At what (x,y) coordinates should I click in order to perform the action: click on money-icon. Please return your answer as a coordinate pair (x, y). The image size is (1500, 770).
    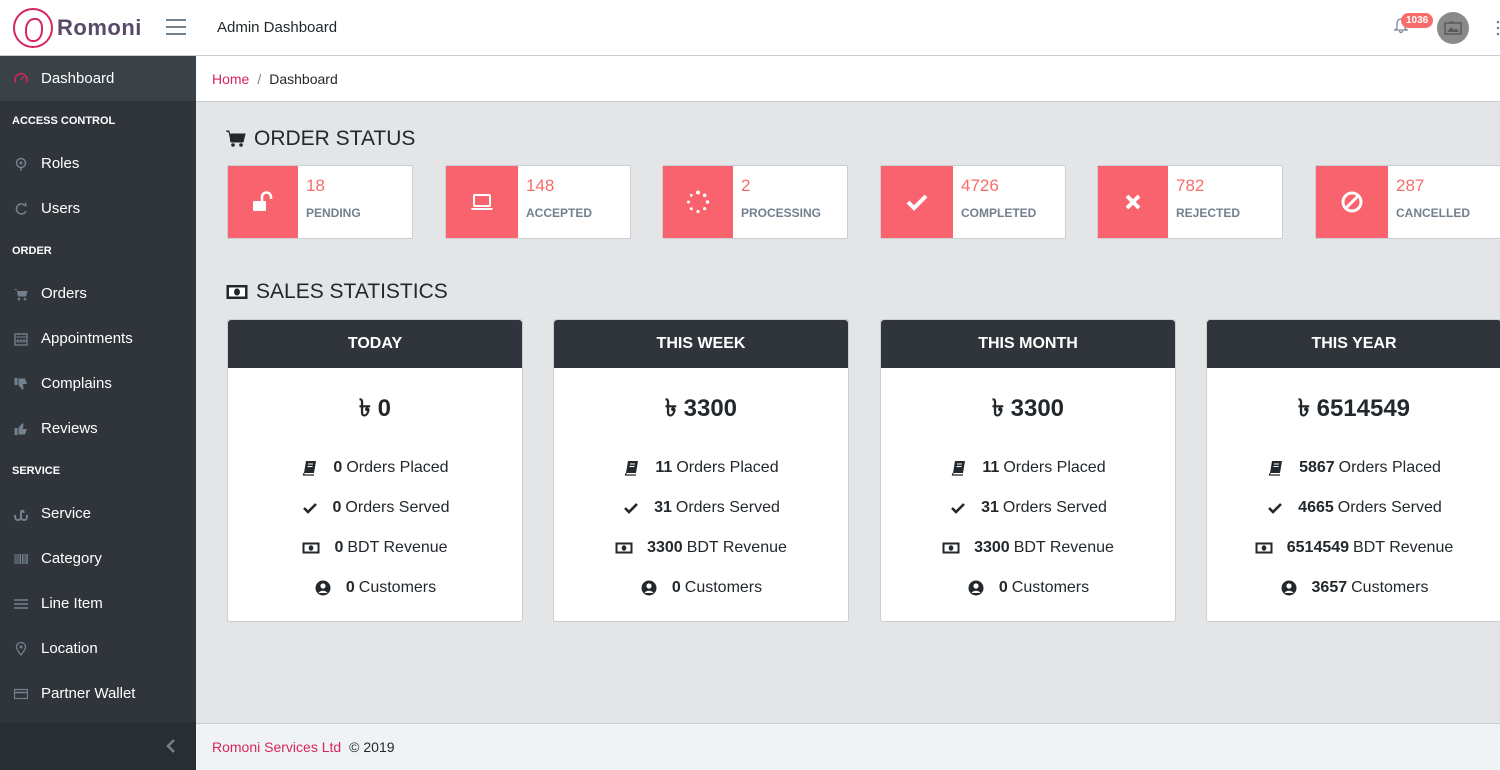
    Looking at the image, I should click on (237, 292).